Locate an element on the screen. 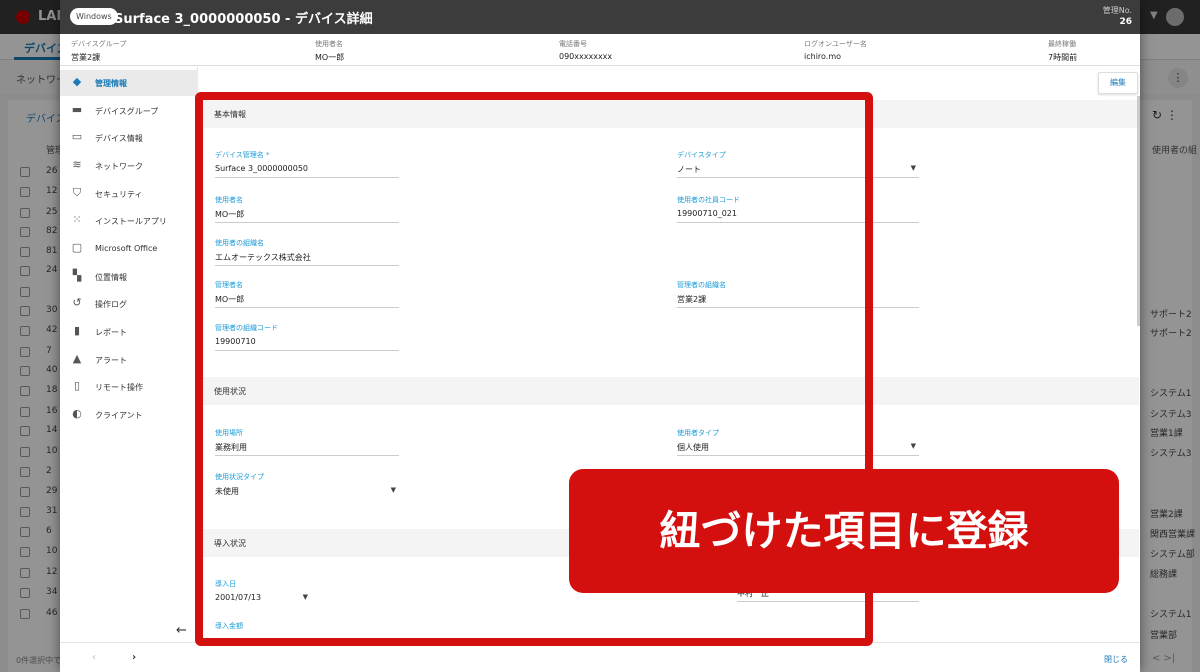  sidebar-item-remote: ▯ リモート操作 is located at coordinates (129, 387).